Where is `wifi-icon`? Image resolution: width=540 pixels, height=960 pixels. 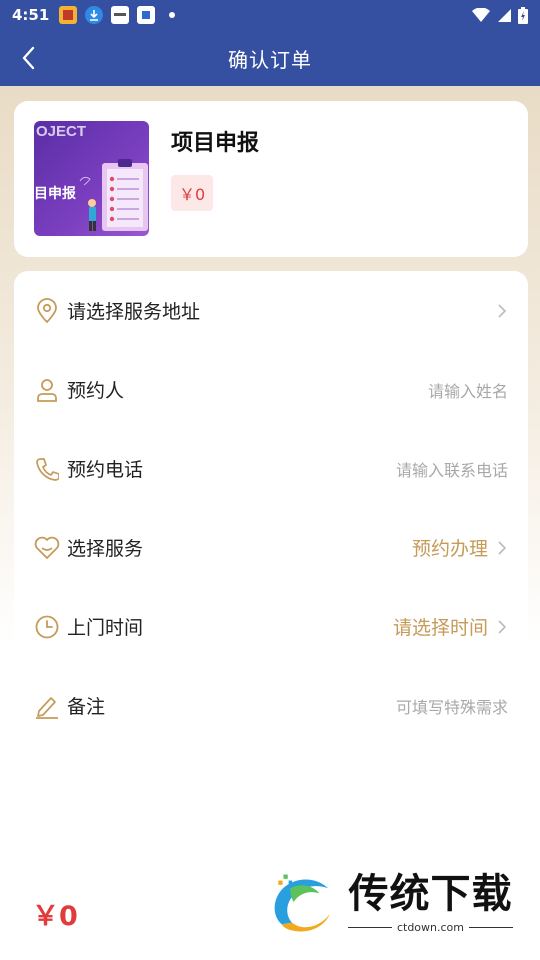 wifi-icon is located at coordinates (481, 14).